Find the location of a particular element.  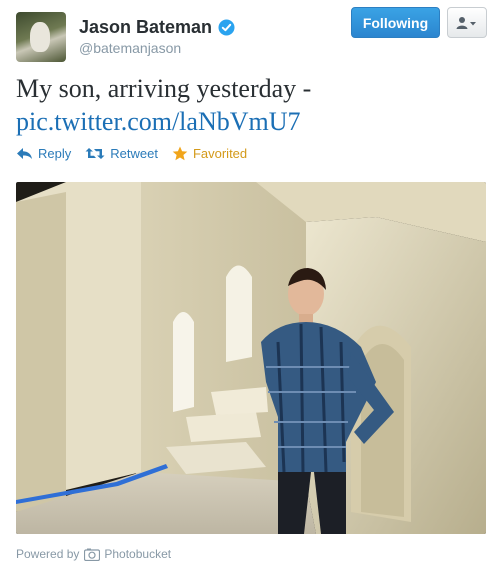

tweet-text: My son, arriving yesterday - is located at coordinates (164, 88).